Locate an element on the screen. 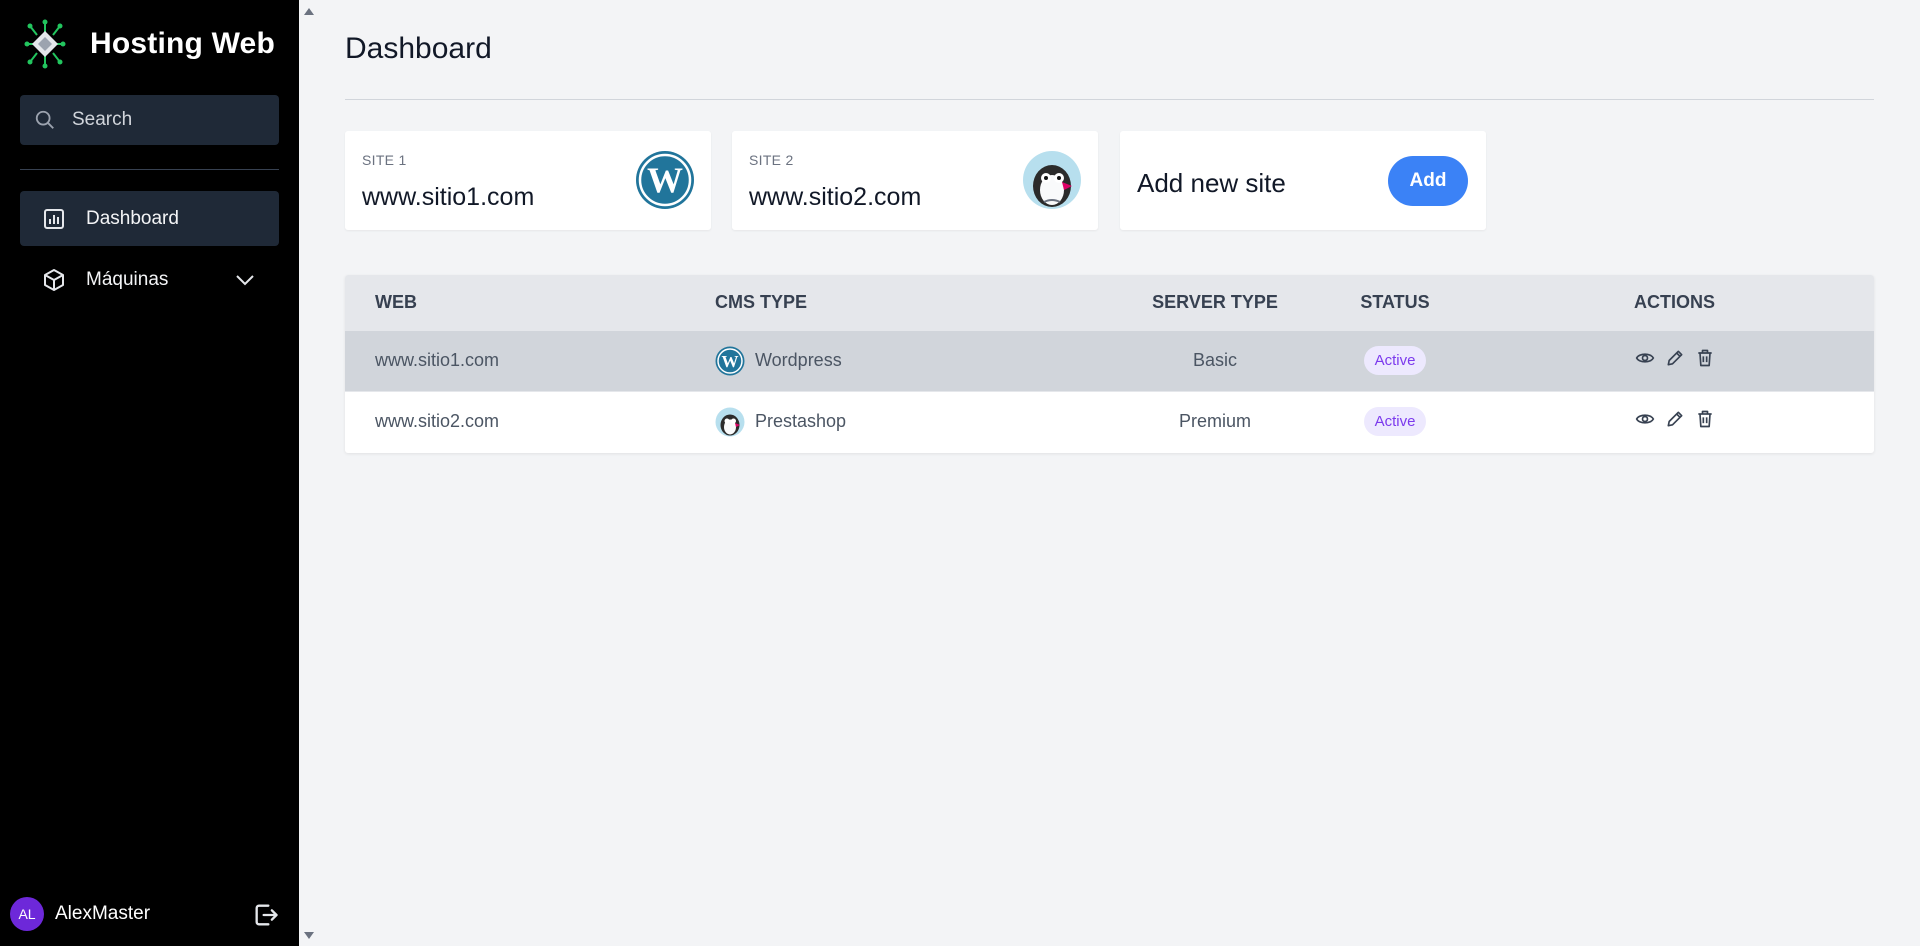  cell-web: www.sitio2.com is located at coordinates (437, 421).